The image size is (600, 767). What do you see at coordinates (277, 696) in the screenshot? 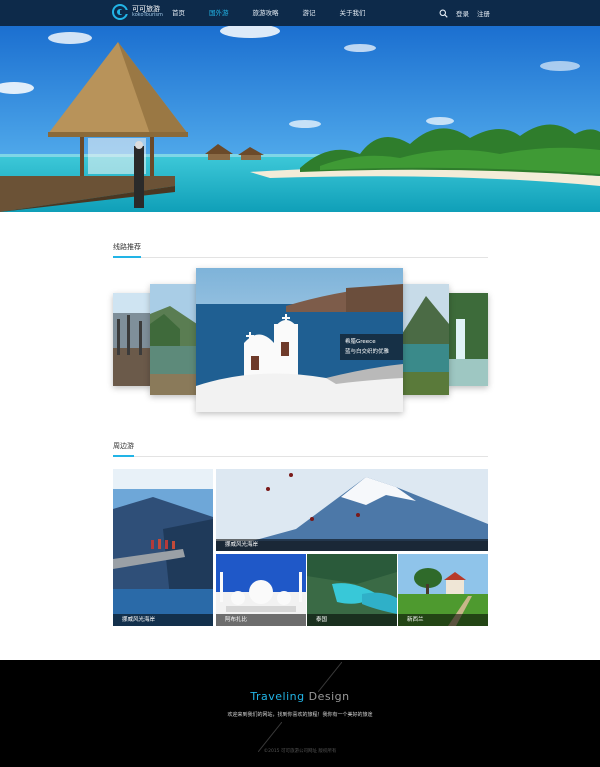
I see `footer-brand-primary: Traveling` at bounding box center [277, 696].